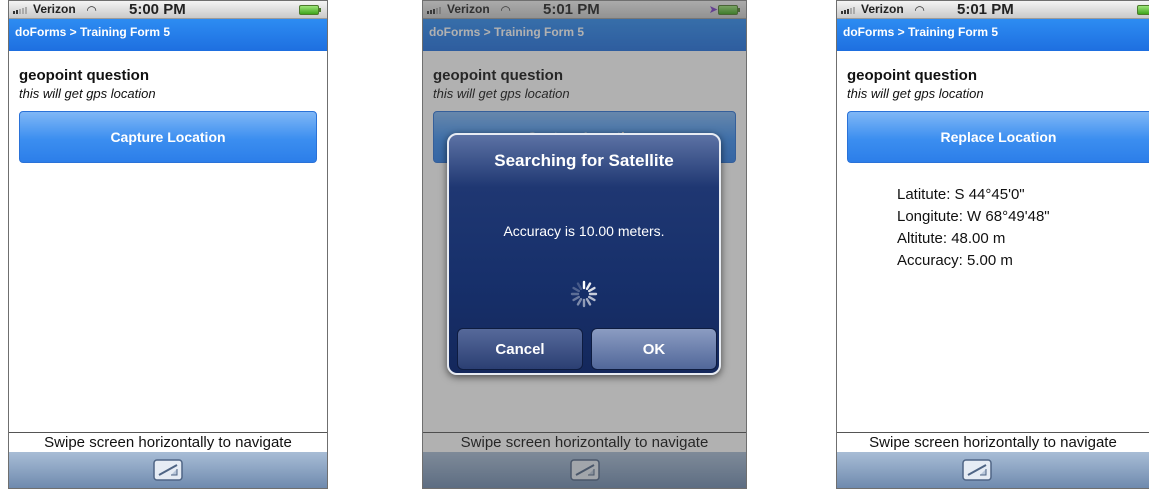 This screenshot has height=489, width=1149. Describe the element at coordinates (955, 260) in the screenshot. I see `accuracy-value: Accuracy: 5.00 m` at that location.